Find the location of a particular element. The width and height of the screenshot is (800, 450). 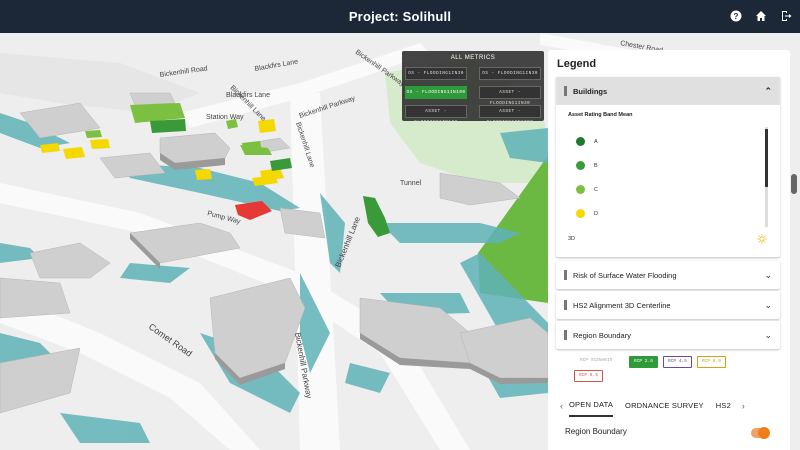

rcp-4-5-button: RCP 4.5 is located at coordinates (677, 362).